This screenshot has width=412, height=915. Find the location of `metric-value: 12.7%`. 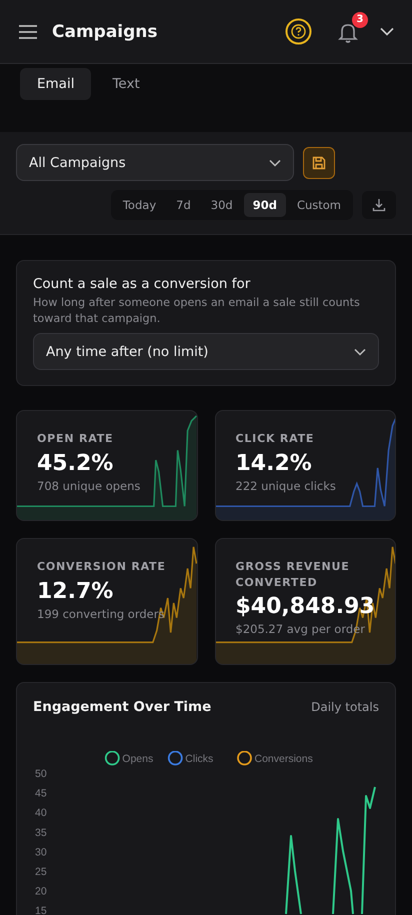

metric-value: 12.7% is located at coordinates (75, 591).